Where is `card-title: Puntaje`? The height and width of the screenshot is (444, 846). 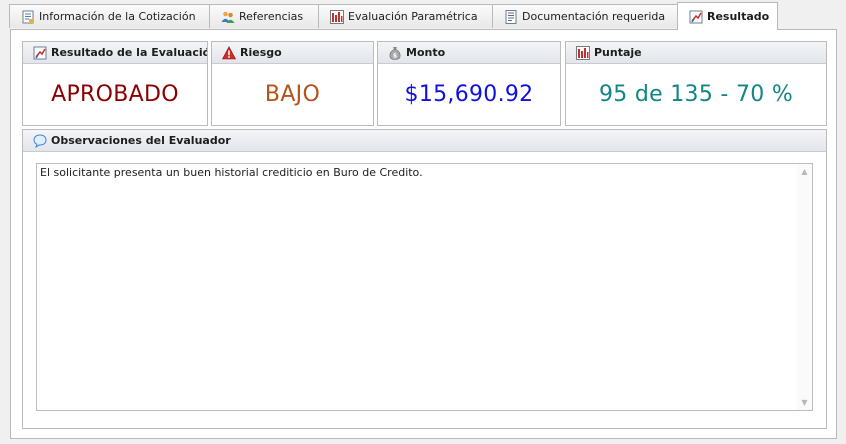
card-title: Puntaje is located at coordinates (618, 52).